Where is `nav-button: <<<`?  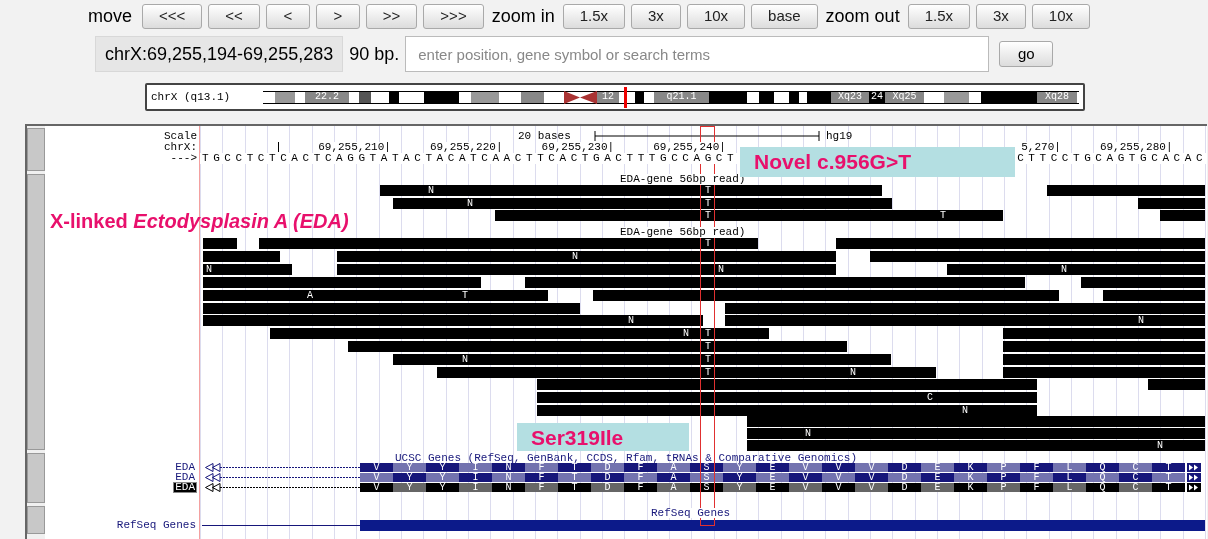
nav-button: <<< is located at coordinates (172, 16).